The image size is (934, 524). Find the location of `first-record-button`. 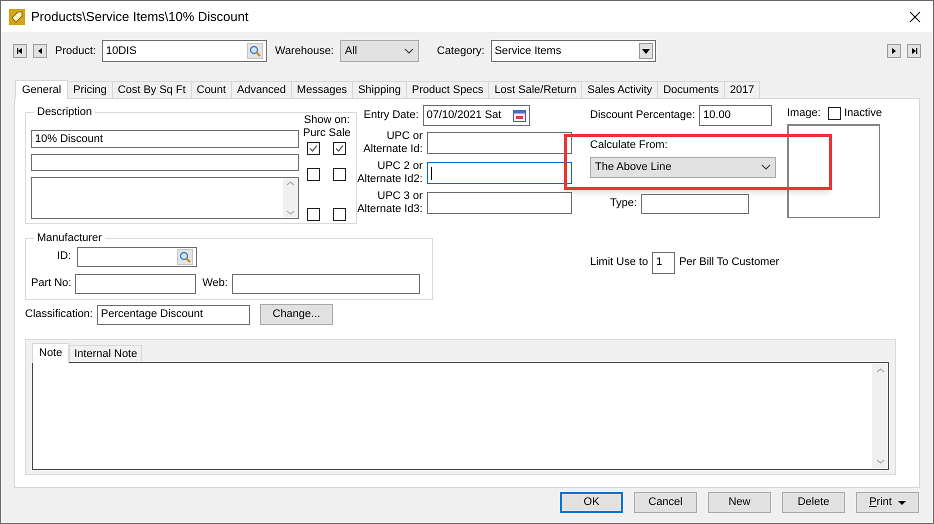

first-record-button is located at coordinates (20, 51).